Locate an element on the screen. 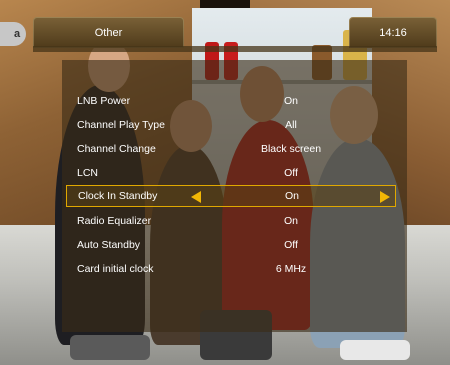  channel-logo: a is located at coordinates (13, 34).